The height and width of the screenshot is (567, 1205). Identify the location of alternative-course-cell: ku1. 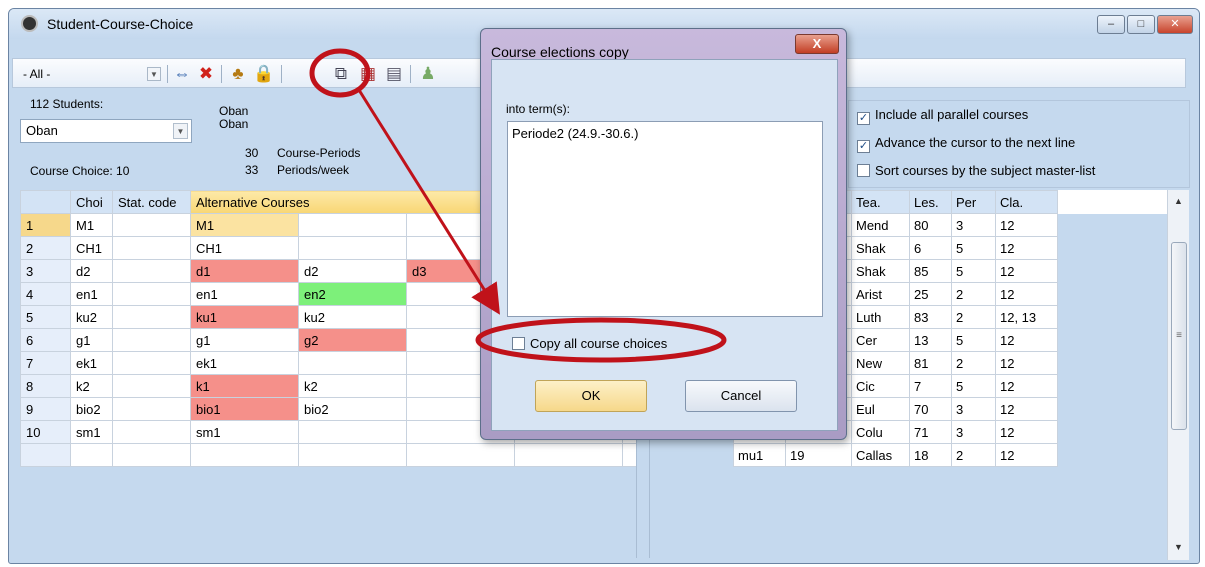
(244, 317).